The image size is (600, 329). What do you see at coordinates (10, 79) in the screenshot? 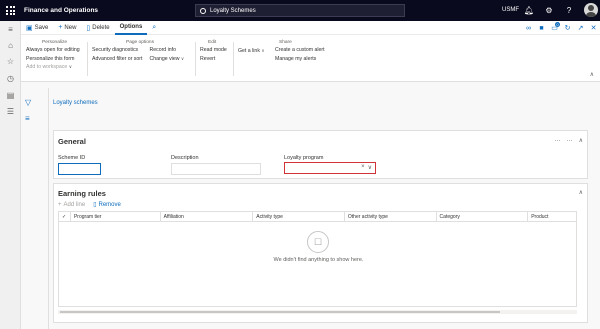
I see `clock-icon: ◷` at bounding box center [10, 79].